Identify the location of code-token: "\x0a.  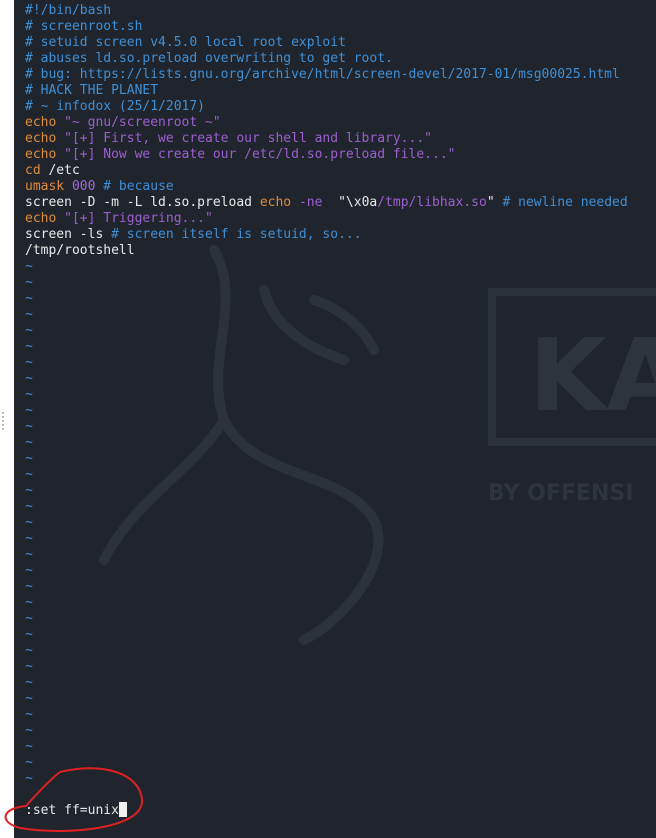
(350, 202).